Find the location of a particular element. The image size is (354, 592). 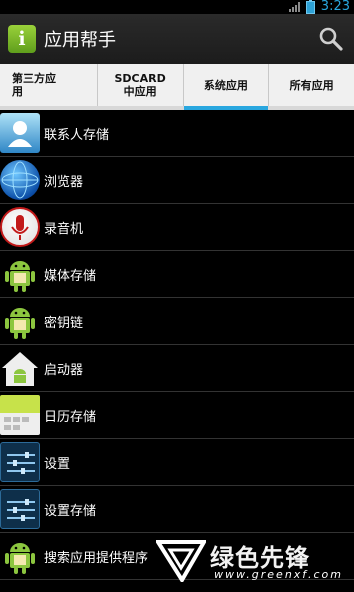

tab-bar: 第三方应 用 SDCARD 中应用 系统应用 所有应用 is located at coordinates (177, 87).